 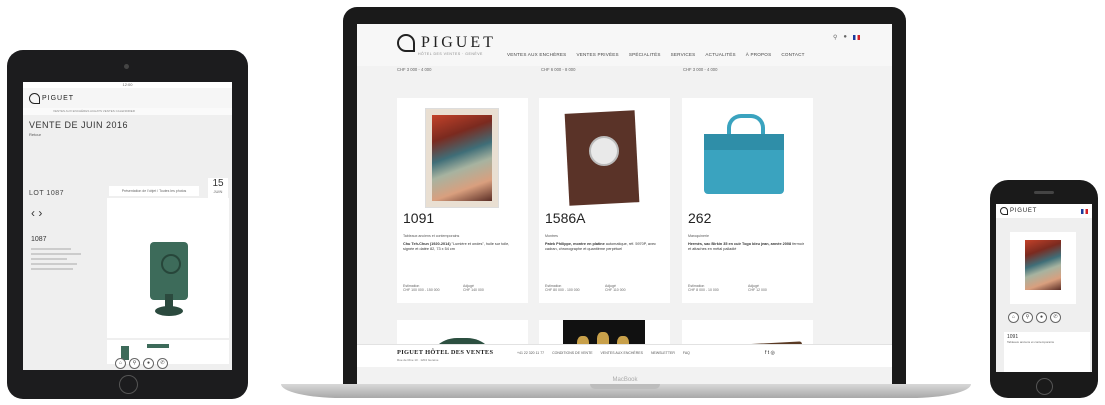 I want to click on lot-estimate: Estimation CHF 80 000 - 100 000, so click(x=562, y=288).